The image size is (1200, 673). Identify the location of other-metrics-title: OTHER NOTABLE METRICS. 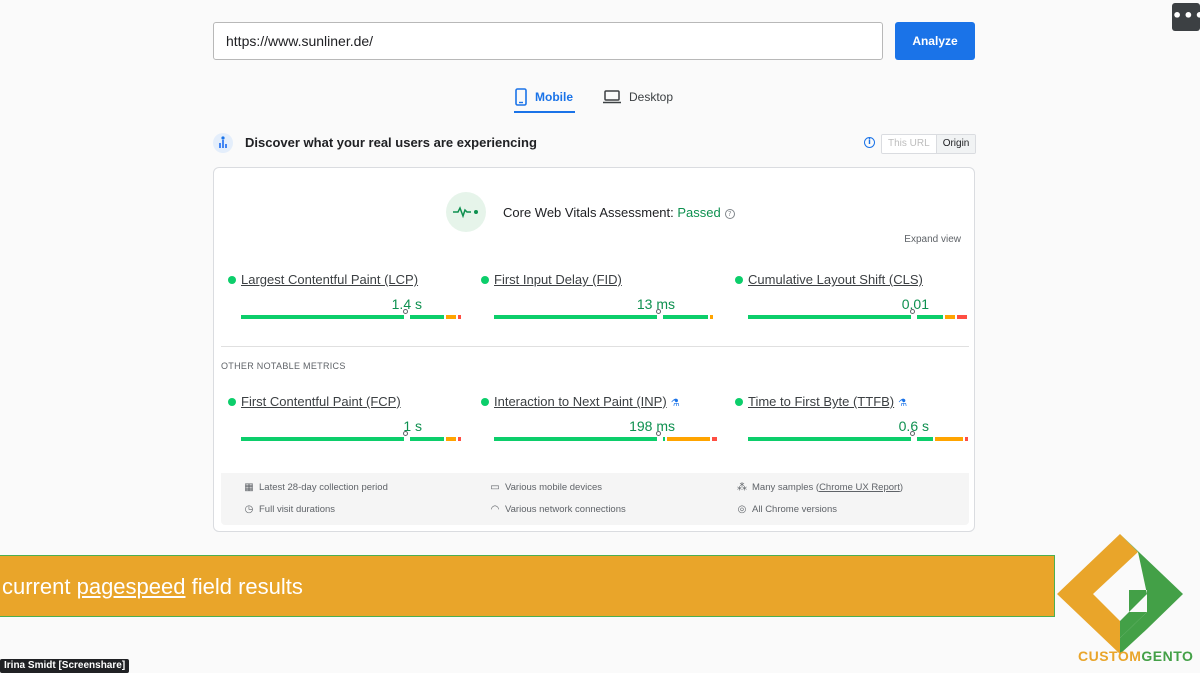
(283, 366).